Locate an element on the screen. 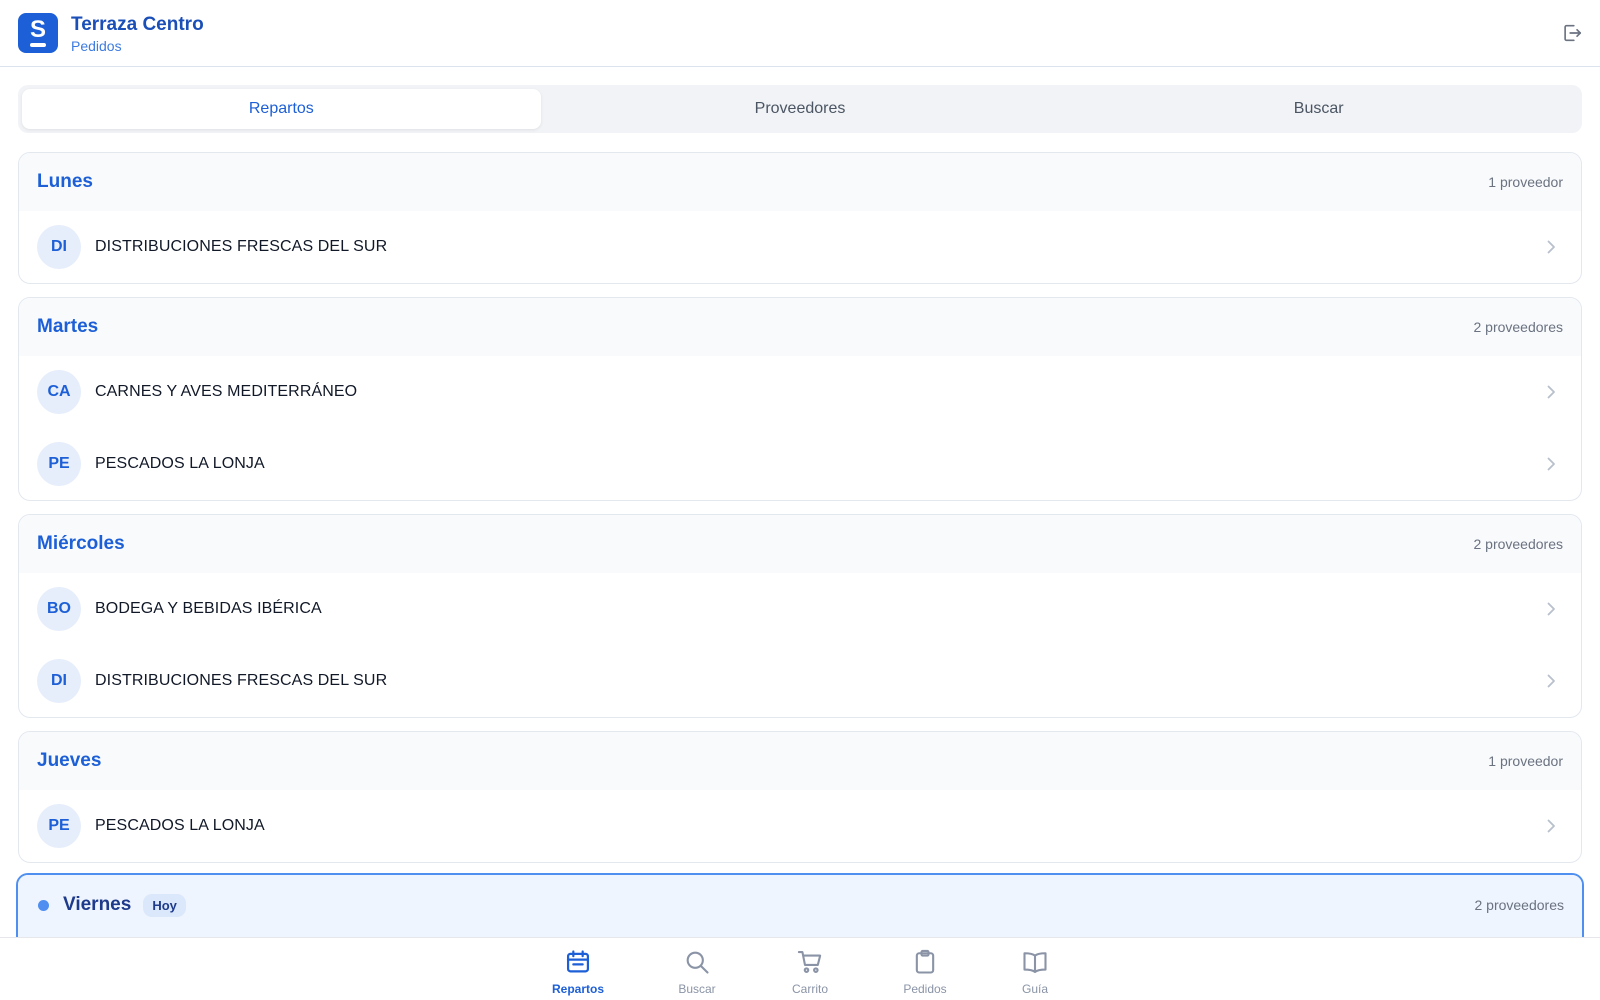 The width and height of the screenshot is (1600, 1000). nav-pedidos: Pedidos is located at coordinates (925, 972).